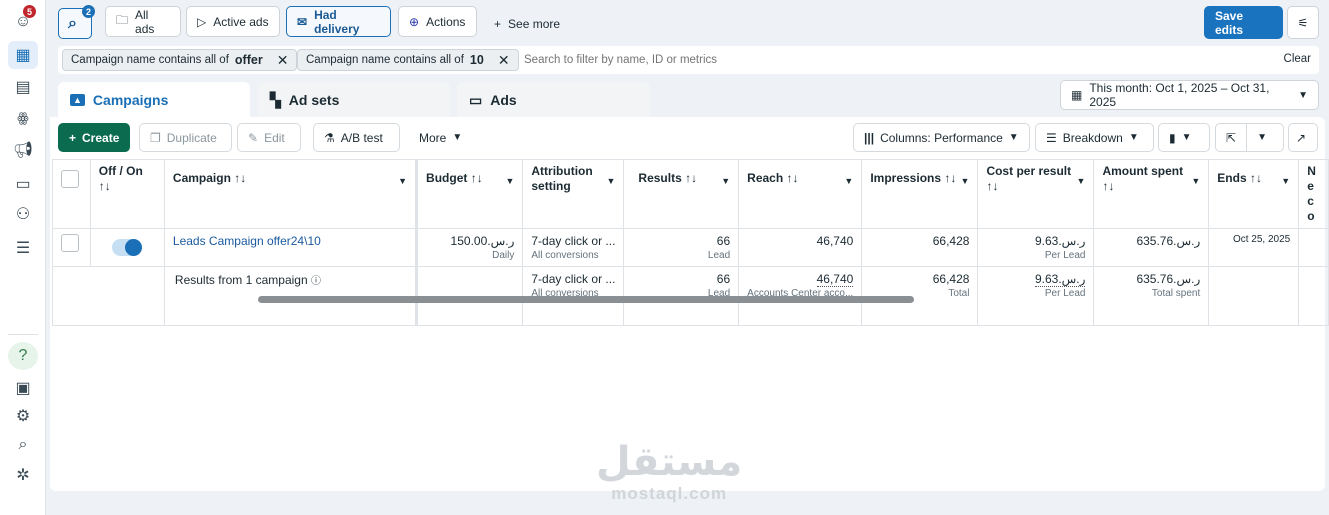 This screenshot has width=1329, height=515. I want to click on tab-ads: ▭ Ads, so click(553, 100).